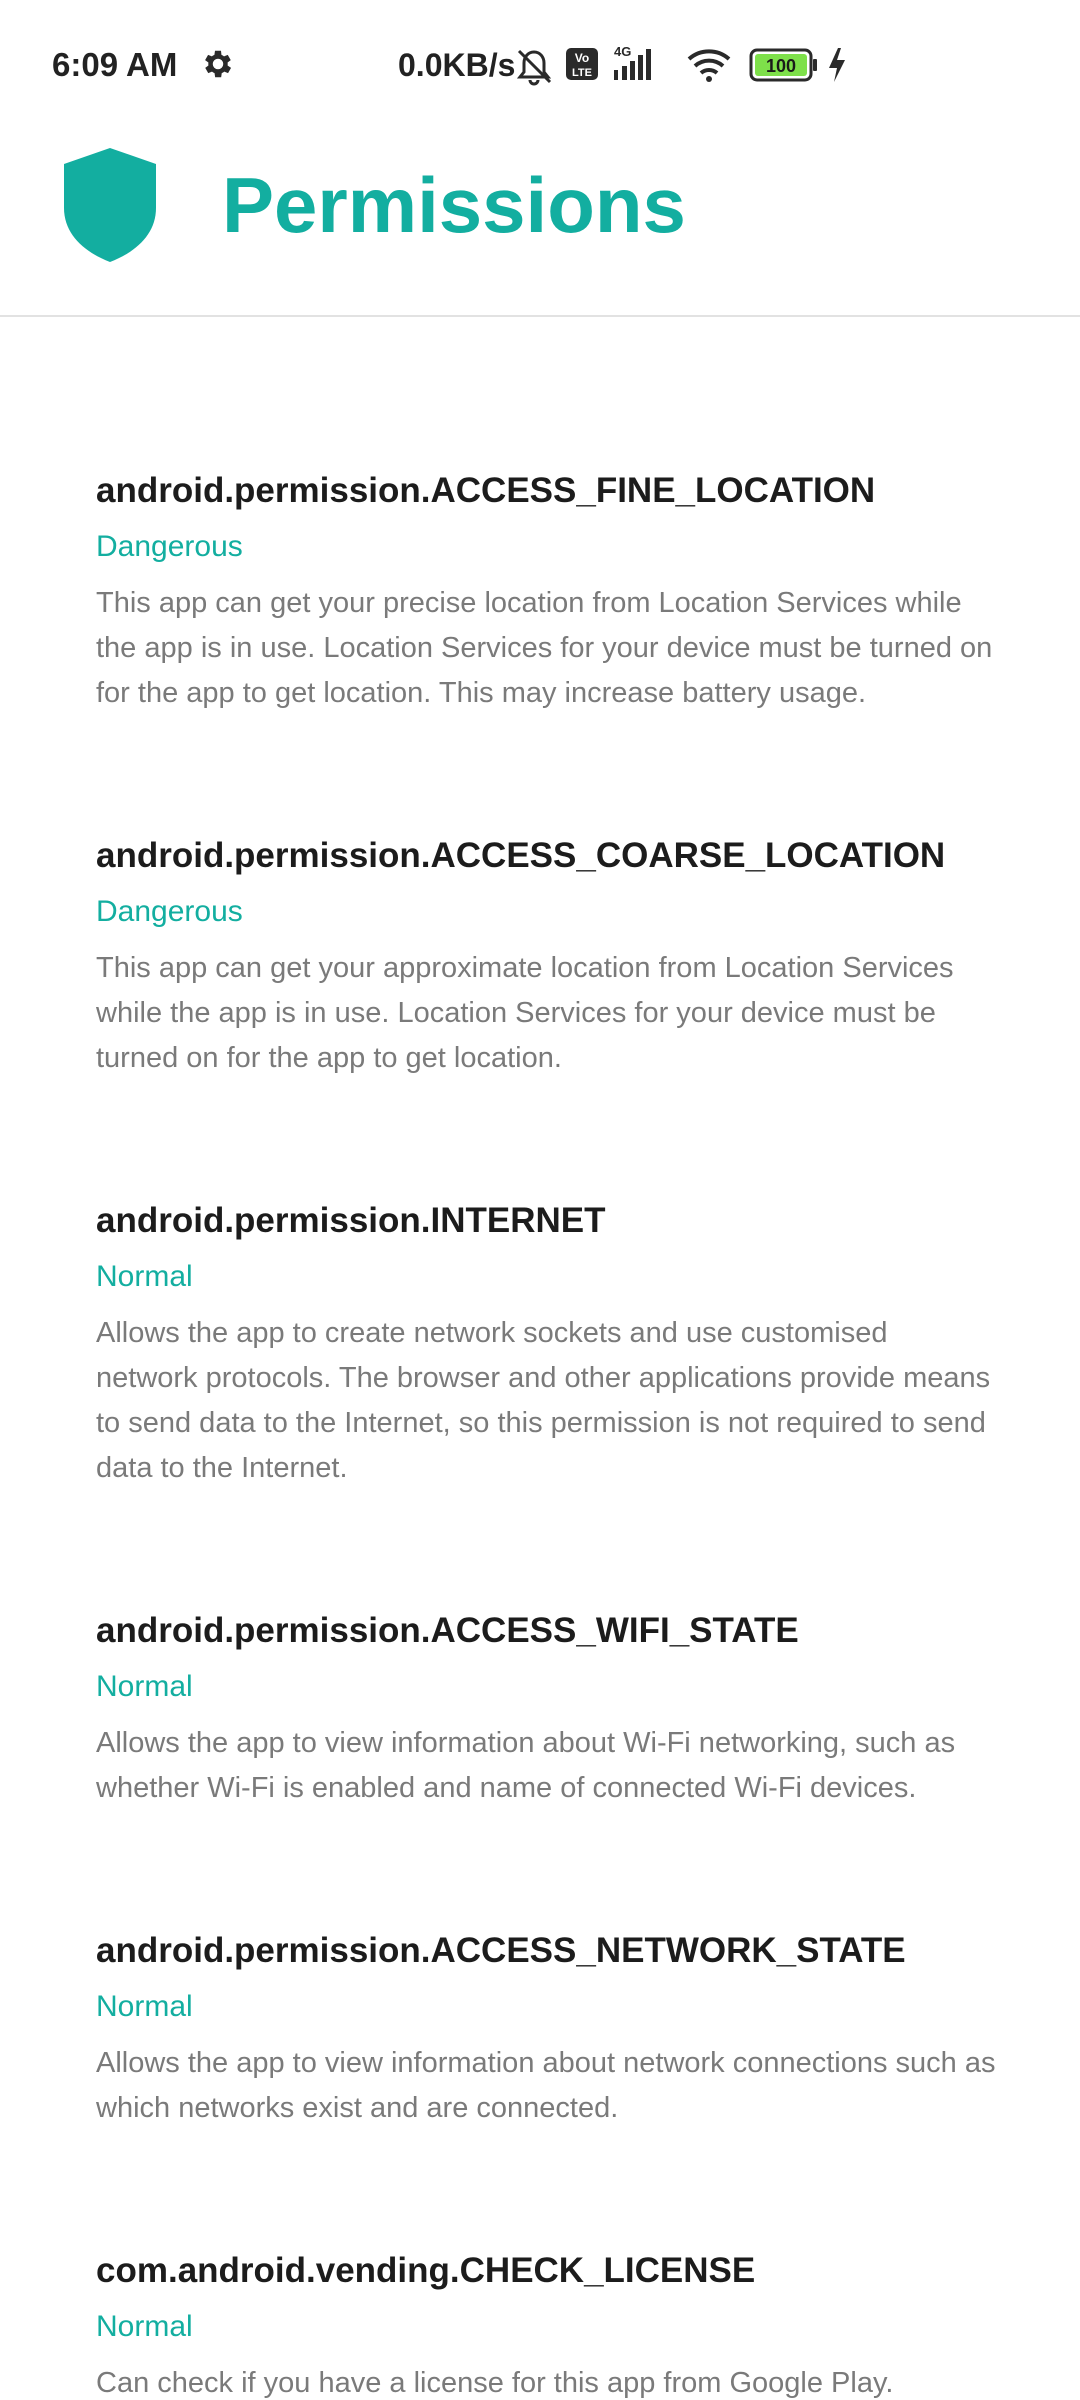 The image size is (1080, 2400). What do you see at coordinates (457, 65) in the screenshot?
I see `network-speed: 0.0KB/s` at bounding box center [457, 65].